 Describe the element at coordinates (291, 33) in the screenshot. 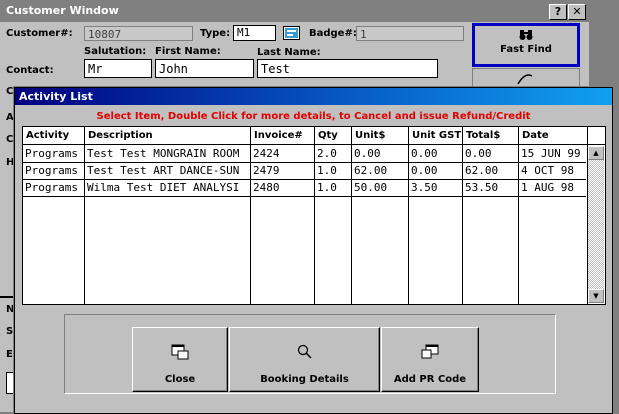

I see `type-lookup-icon` at that location.